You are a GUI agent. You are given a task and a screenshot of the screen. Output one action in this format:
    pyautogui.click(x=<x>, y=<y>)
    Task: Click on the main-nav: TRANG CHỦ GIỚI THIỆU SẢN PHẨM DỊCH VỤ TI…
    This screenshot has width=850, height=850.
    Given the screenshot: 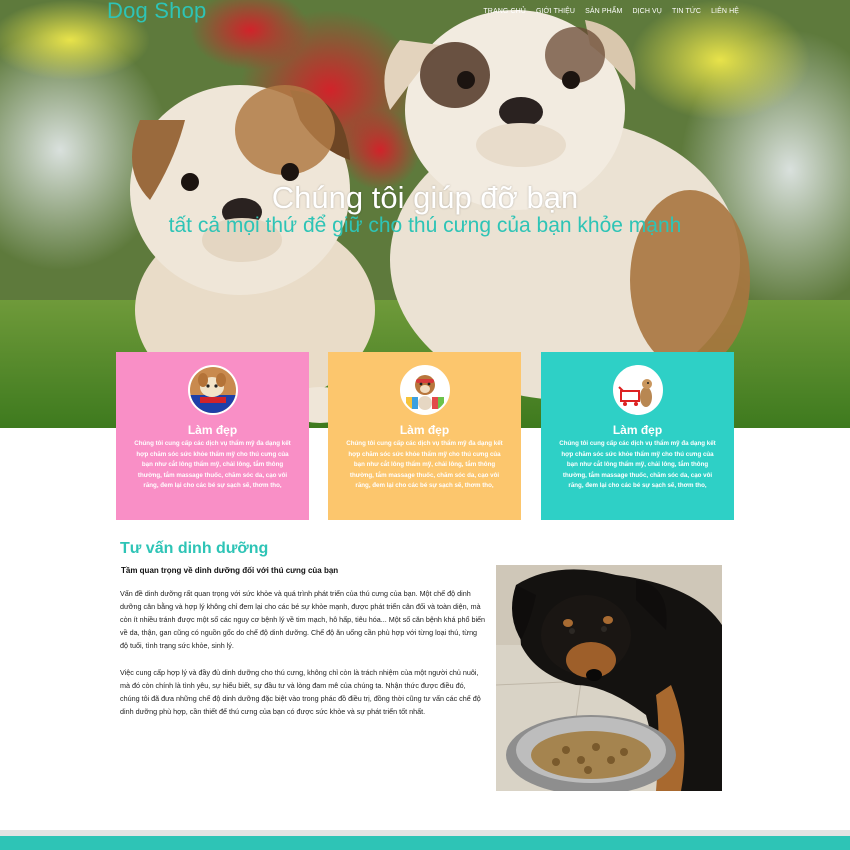 What is the action you would take?
    pyautogui.click(x=611, y=11)
    